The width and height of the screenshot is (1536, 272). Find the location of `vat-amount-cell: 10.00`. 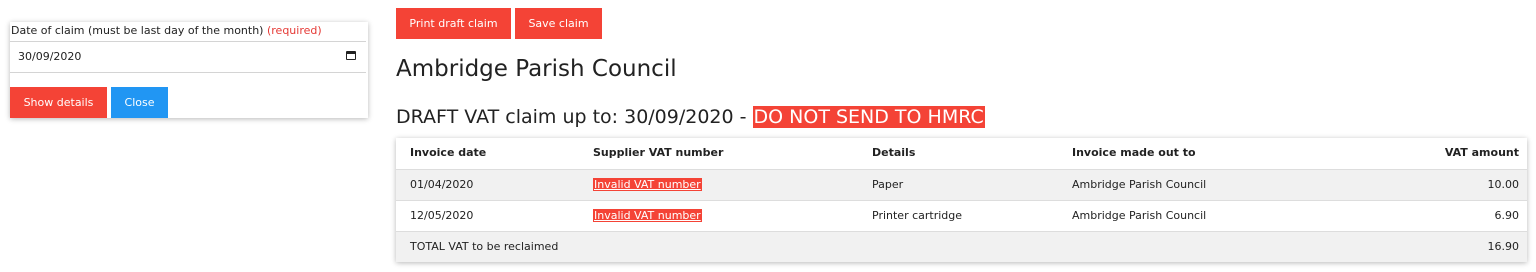

vat-amount-cell: 10.00 is located at coordinates (1503, 184).